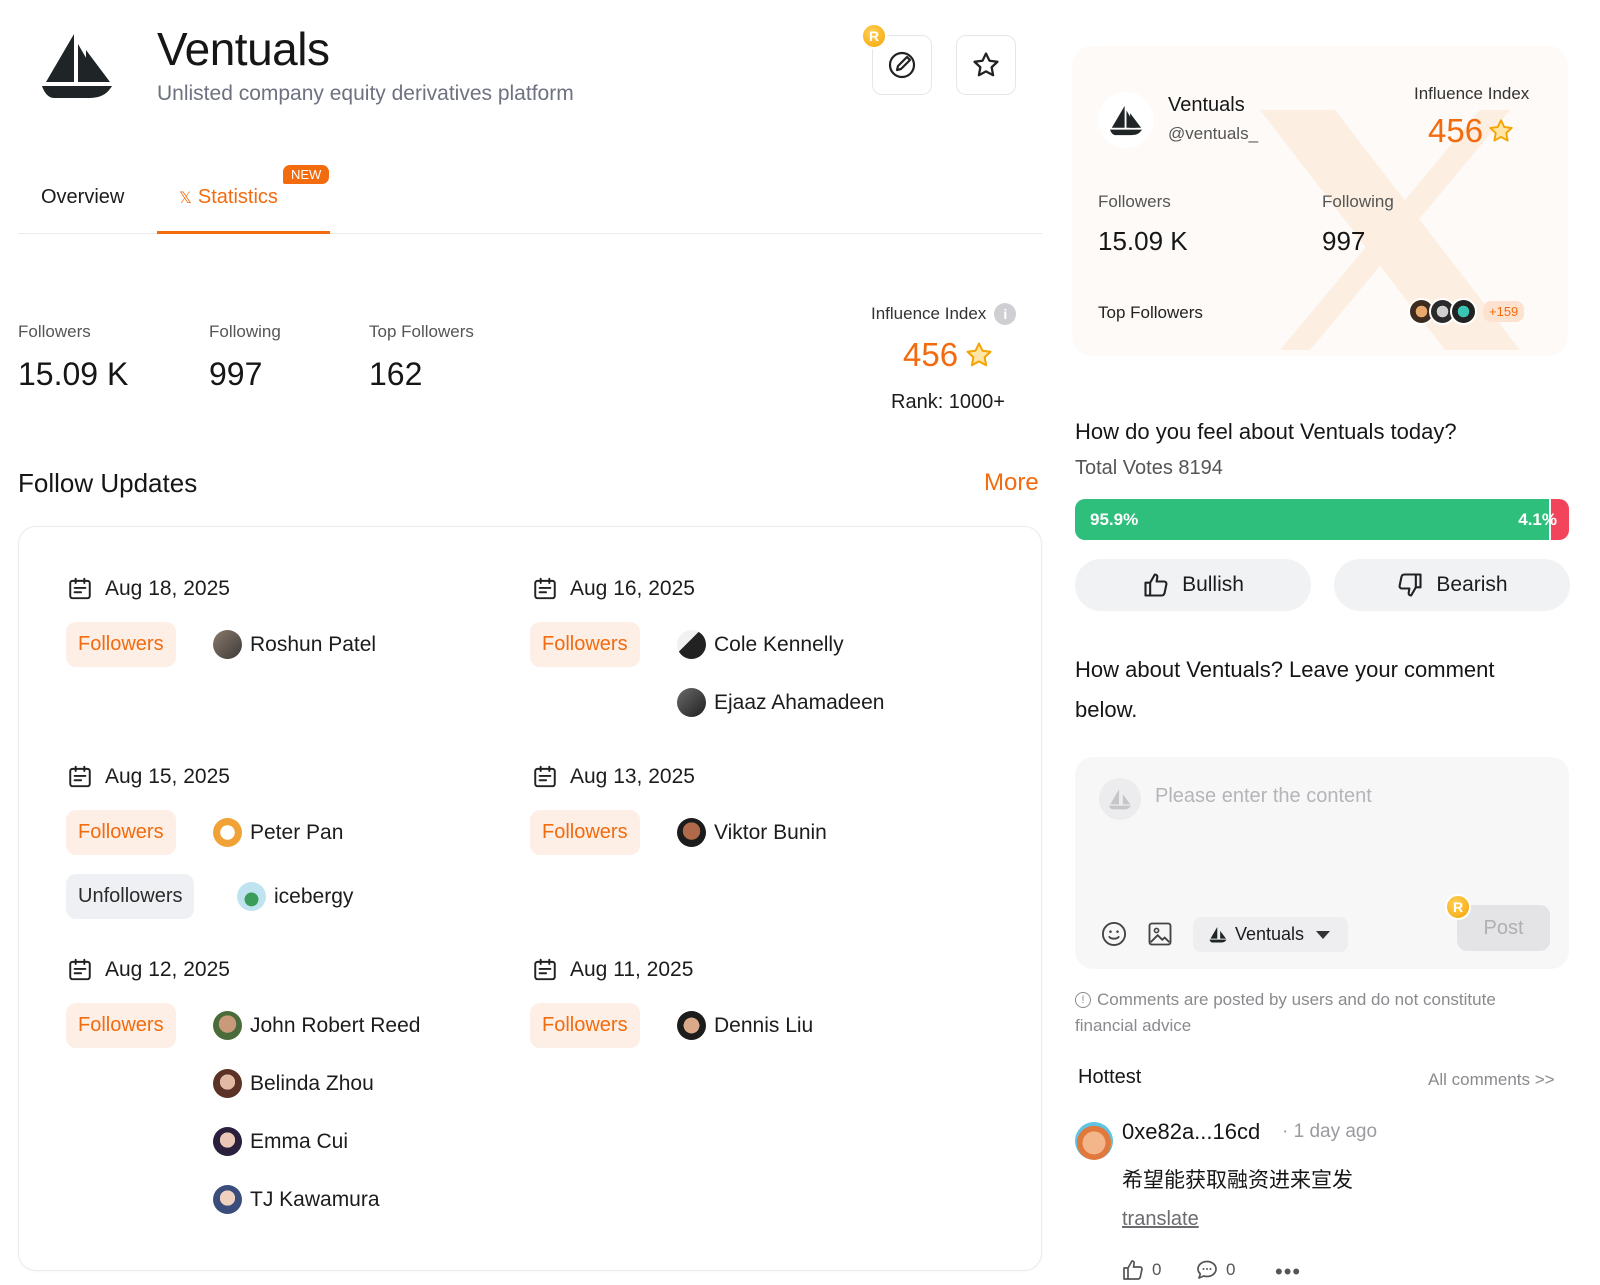  What do you see at coordinates (764, 1025) in the screenshot?
I see `follower-name: Dennis Liu` at bounding box center [764, 1025].